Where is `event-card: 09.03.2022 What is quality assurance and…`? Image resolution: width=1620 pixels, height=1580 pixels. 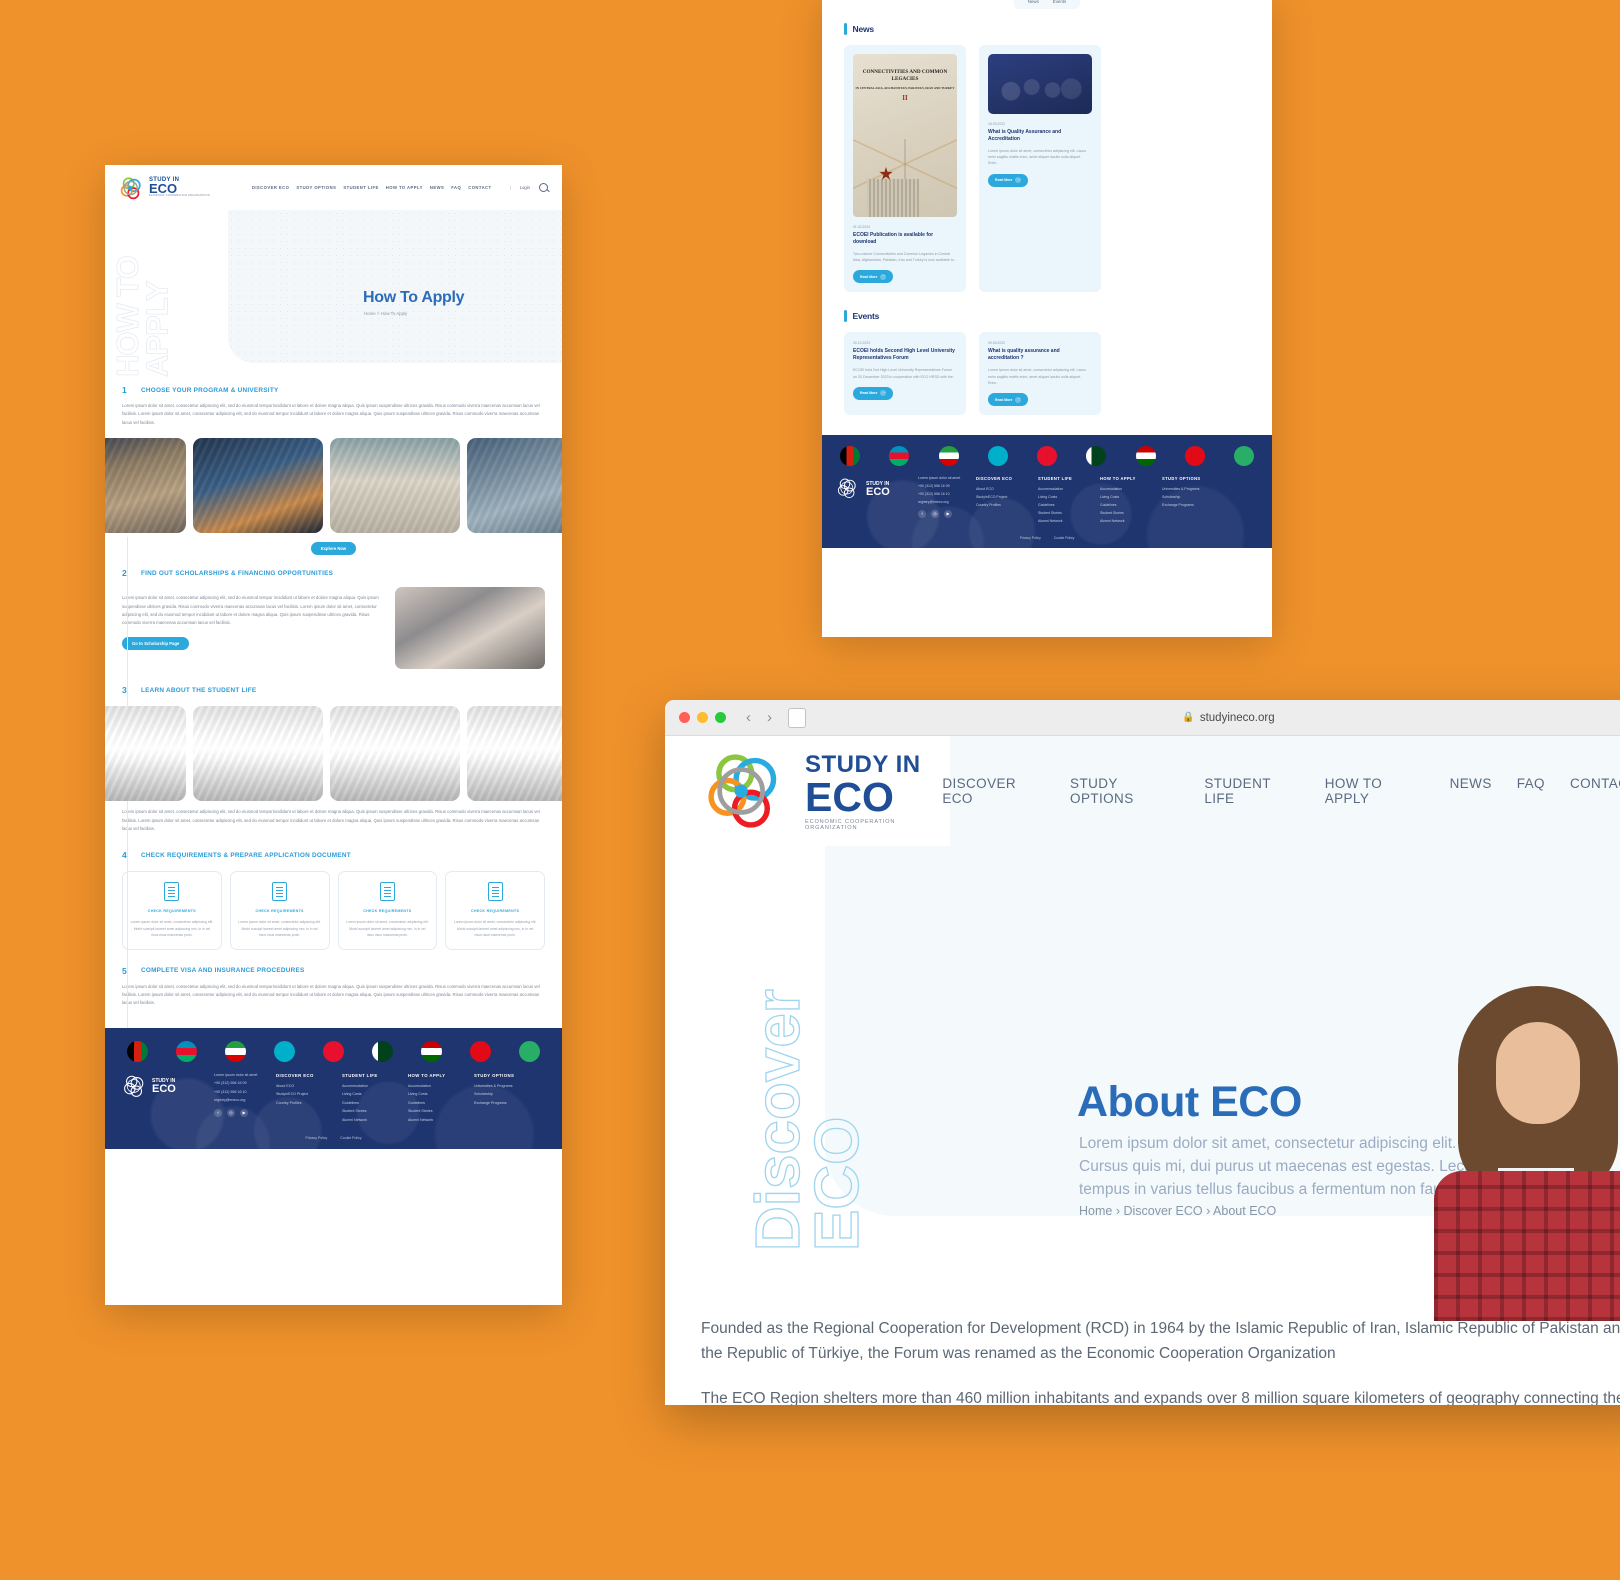
event-card: 09.03.2022 What is quality assurance and… is located at coordinates (1040, 374).